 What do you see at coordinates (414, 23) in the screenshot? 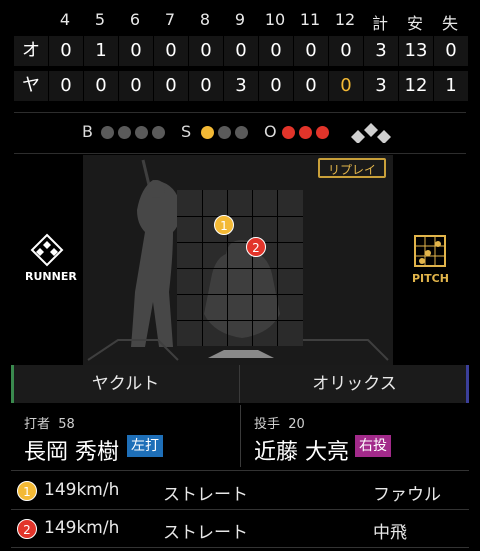
I see `hits-header: 安` at bounding box center [414, 23].